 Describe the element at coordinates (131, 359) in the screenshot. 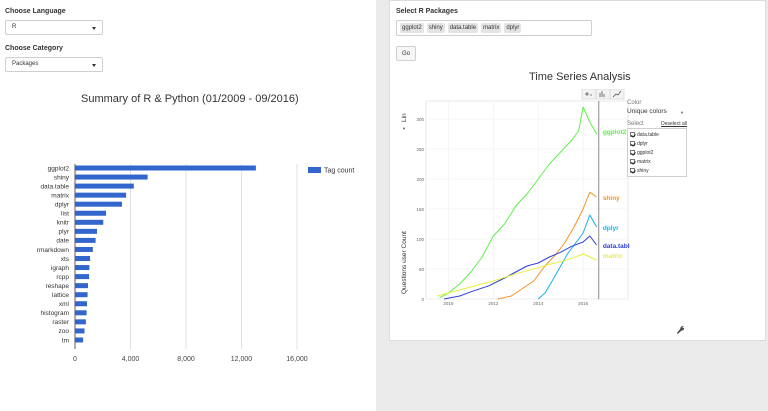

I see `x-tick-label: 4,000` at that location.